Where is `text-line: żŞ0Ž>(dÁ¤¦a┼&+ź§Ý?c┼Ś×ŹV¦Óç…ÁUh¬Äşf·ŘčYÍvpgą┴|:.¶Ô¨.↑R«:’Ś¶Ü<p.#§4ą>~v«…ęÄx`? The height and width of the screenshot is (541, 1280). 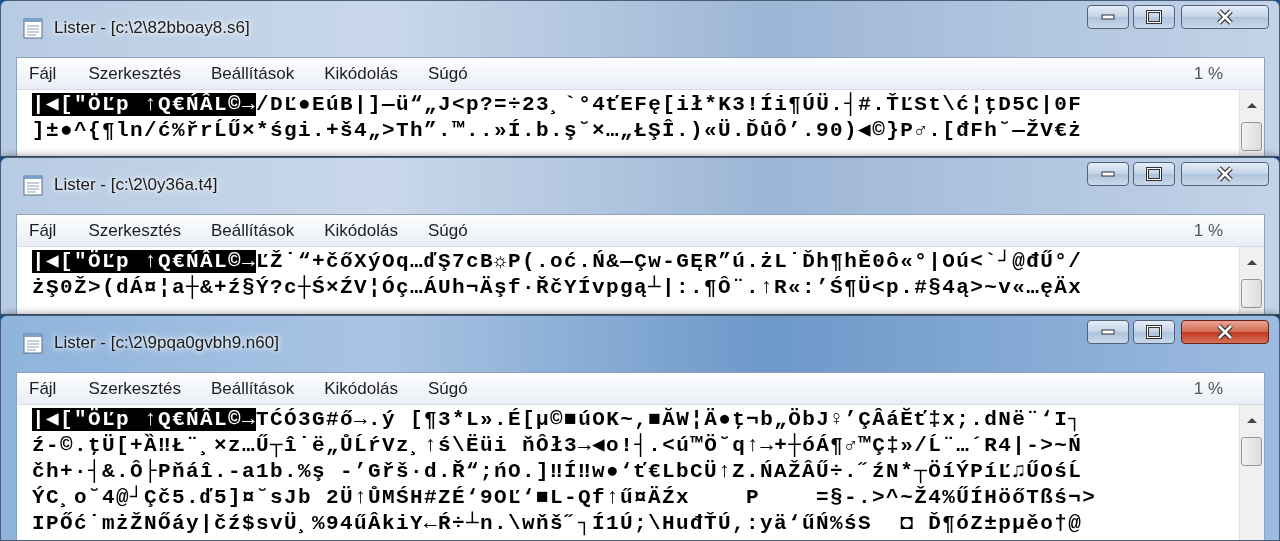 text-line: żŞ0Ž>(dÁ¤¦a┼&+ź§Ý?c┼Ś×ŹV¦Óç…ÁUh¬Äşf·ŘčYÍvpgą┴|:.¶Ô¨.↑R«:’Ś¶Ü<p.#§4ą>~v«…ęÄx is located at coordinates (557, 287).